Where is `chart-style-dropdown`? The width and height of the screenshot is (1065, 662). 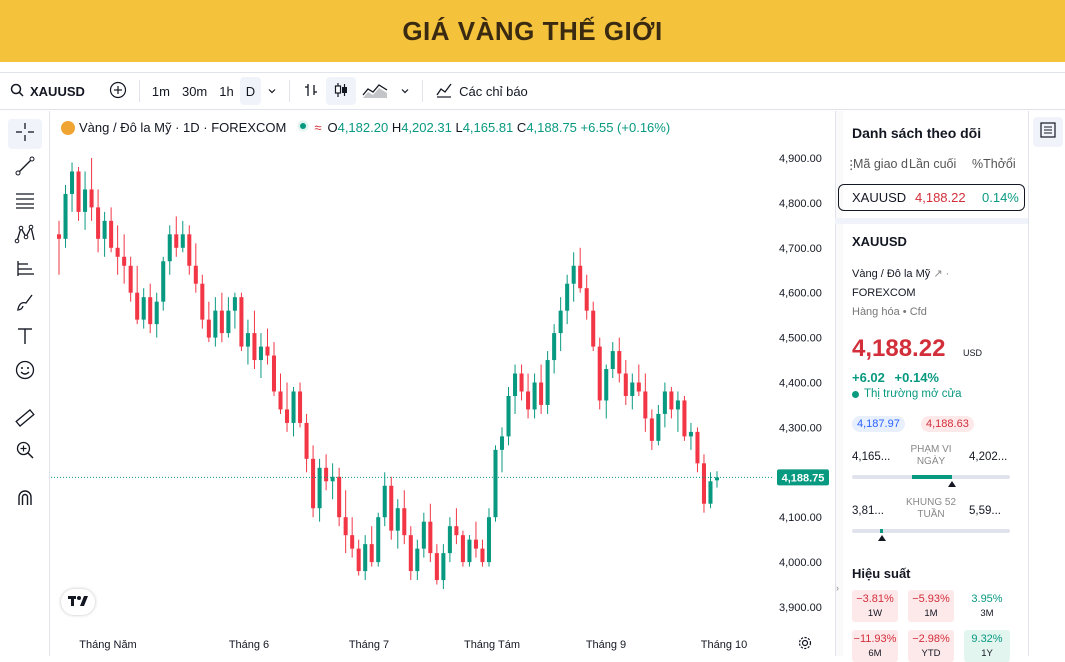 chart-style-dropdown is located at coordinates (405, 91).